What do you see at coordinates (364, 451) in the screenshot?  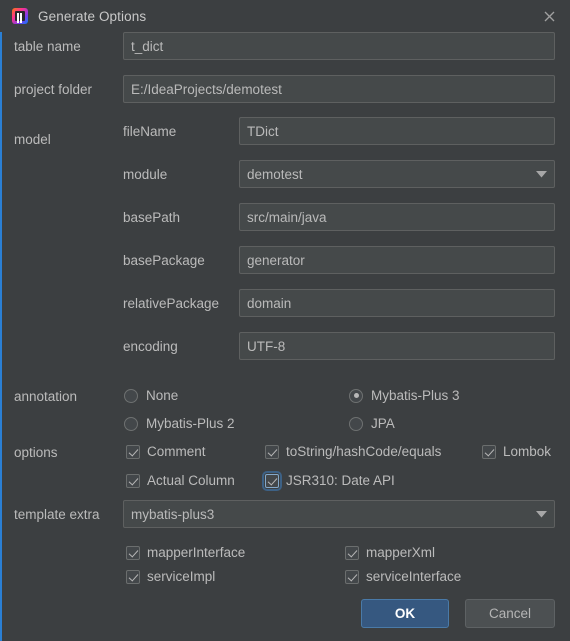 I see `checkbox-tostring-hashcode-equals-label: toString/hashCode/equals` at bounding box center [364, 451].